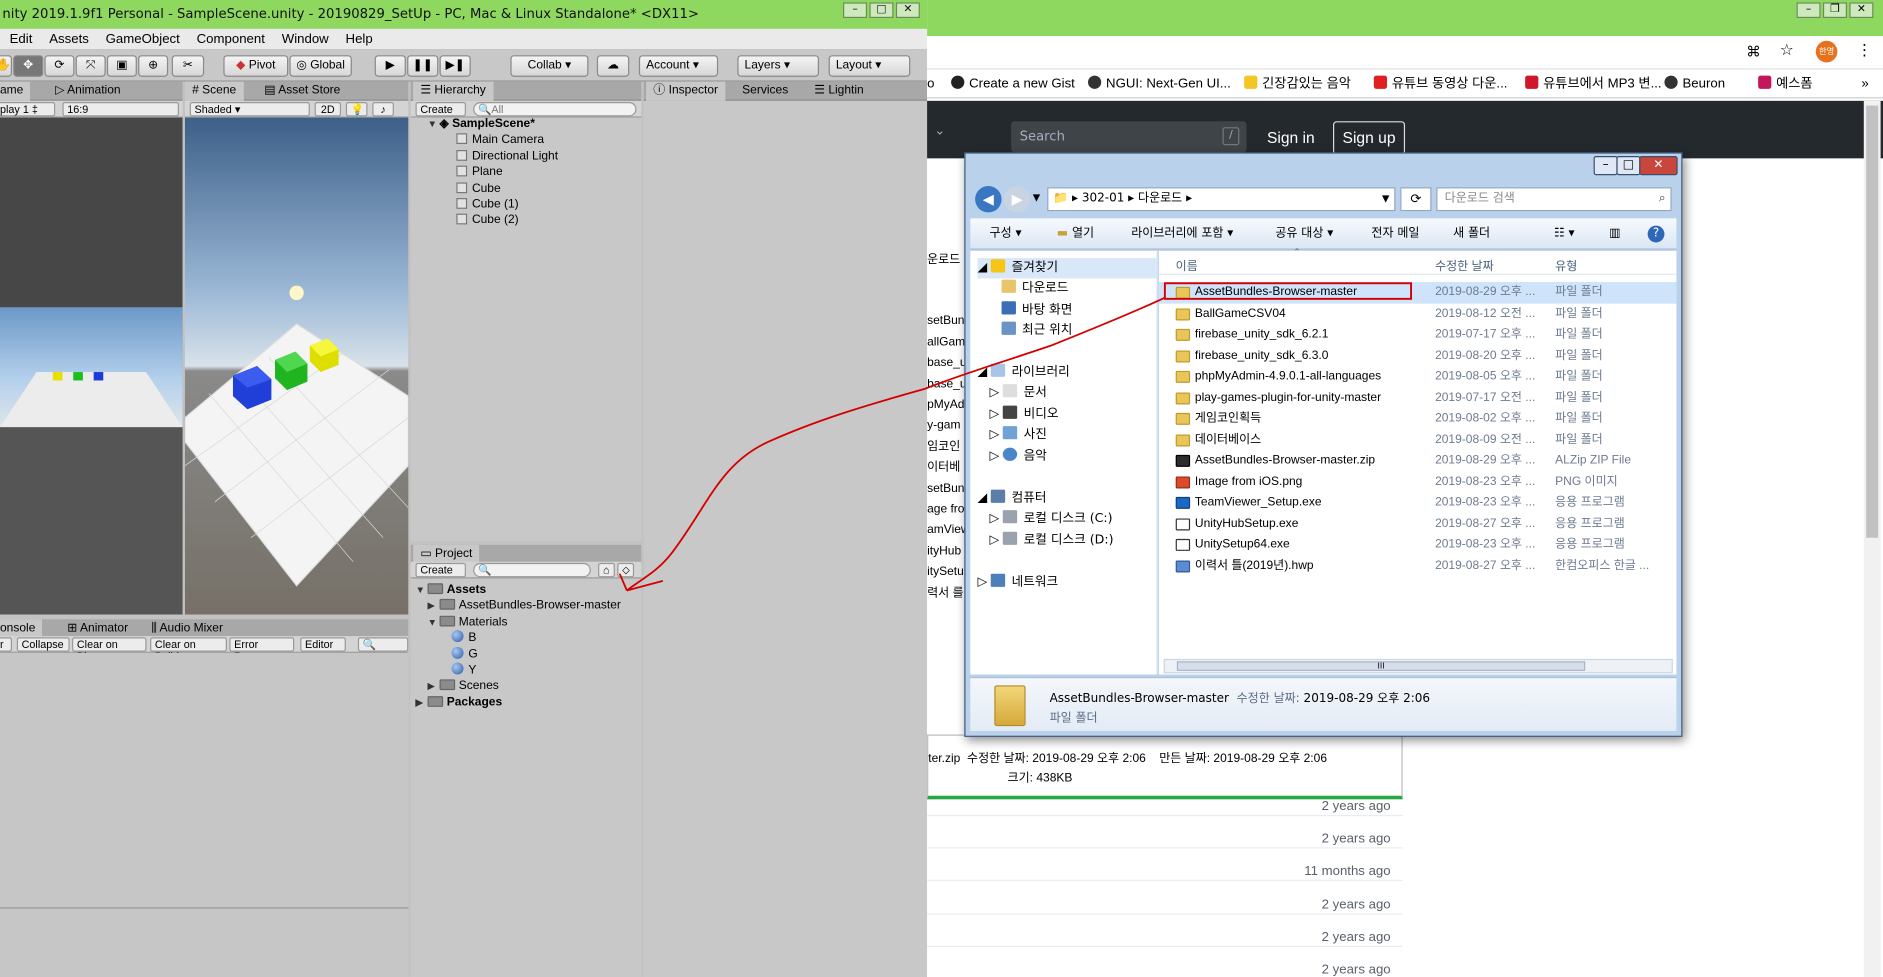 This screenshot has width=1883, height=977. Describe the element at coordinates (518, 703) in the screenshot. I see `packages-folder: ▶ Packages` at that location.